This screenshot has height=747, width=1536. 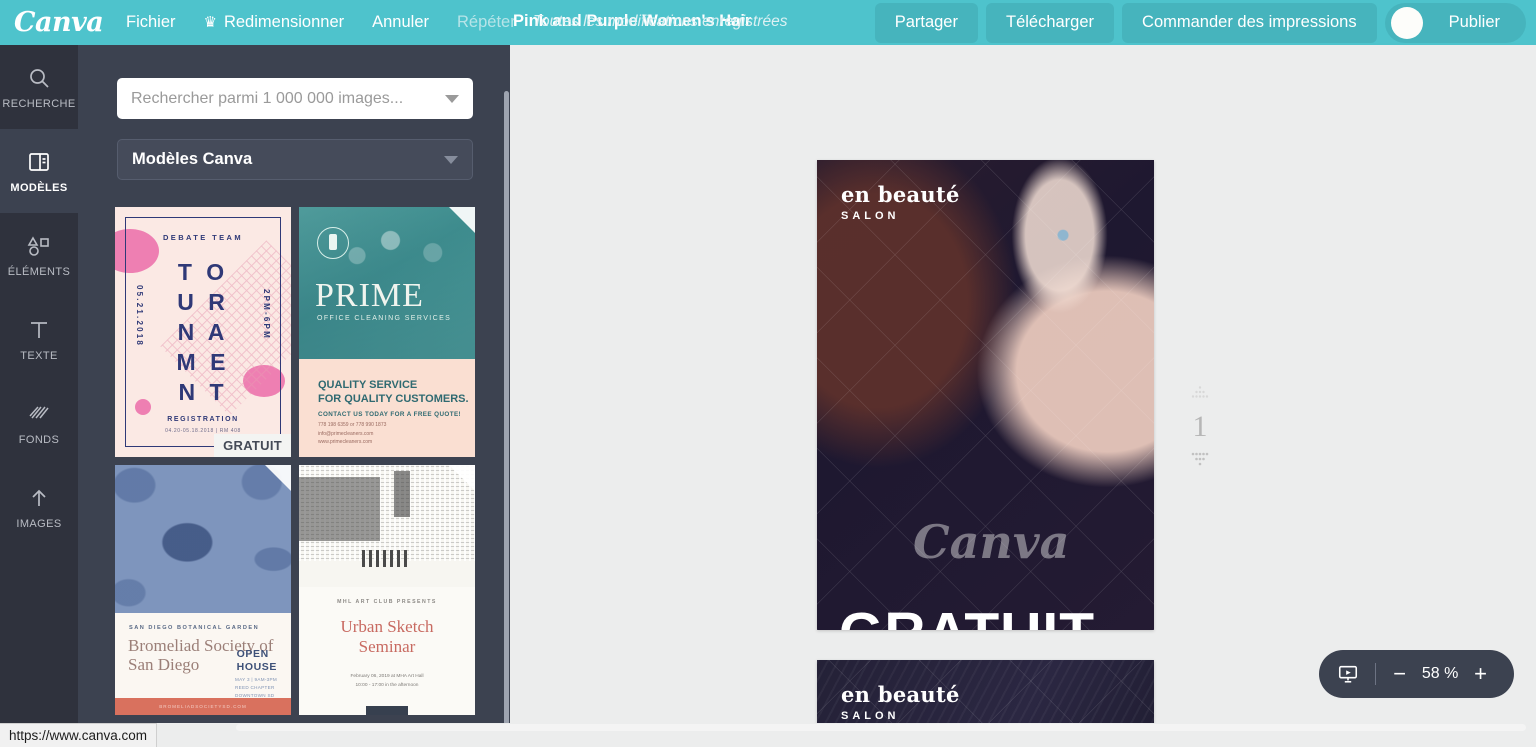 What do you see at coordinates (203, 272) in the screenshot?
I see `template-word: T O` at bounding box center [203, 272].